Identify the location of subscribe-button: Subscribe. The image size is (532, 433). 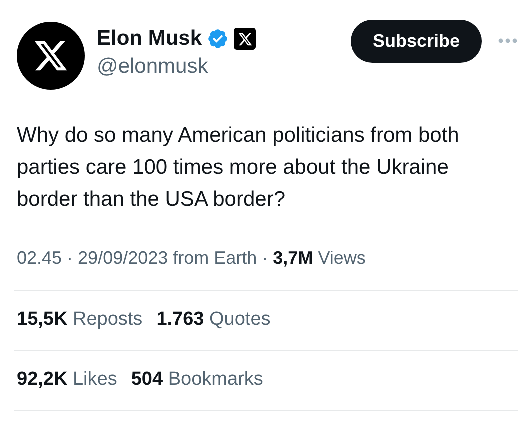
(416, 41).